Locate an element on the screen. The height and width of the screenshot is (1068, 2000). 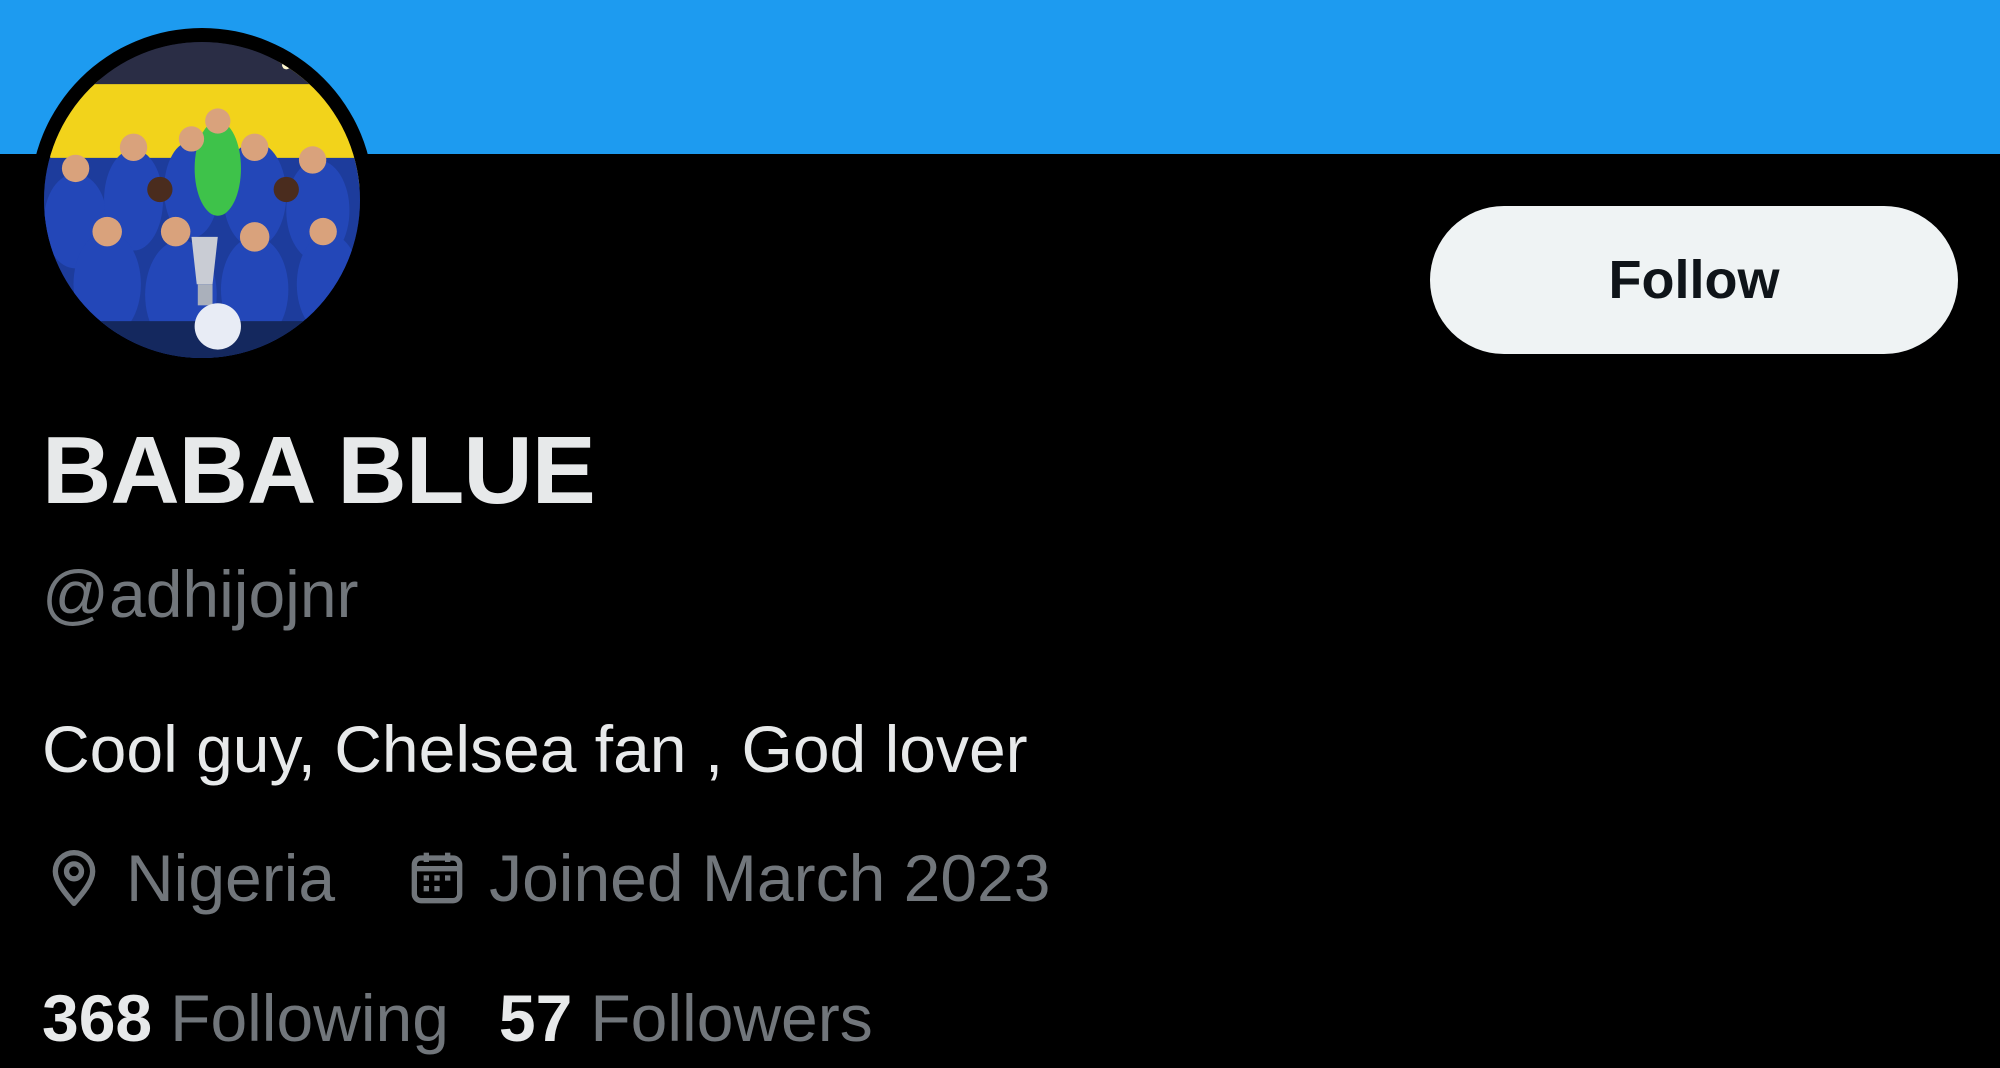
join-date-text: Joined March 2023 is located at coordinates (770, 878).